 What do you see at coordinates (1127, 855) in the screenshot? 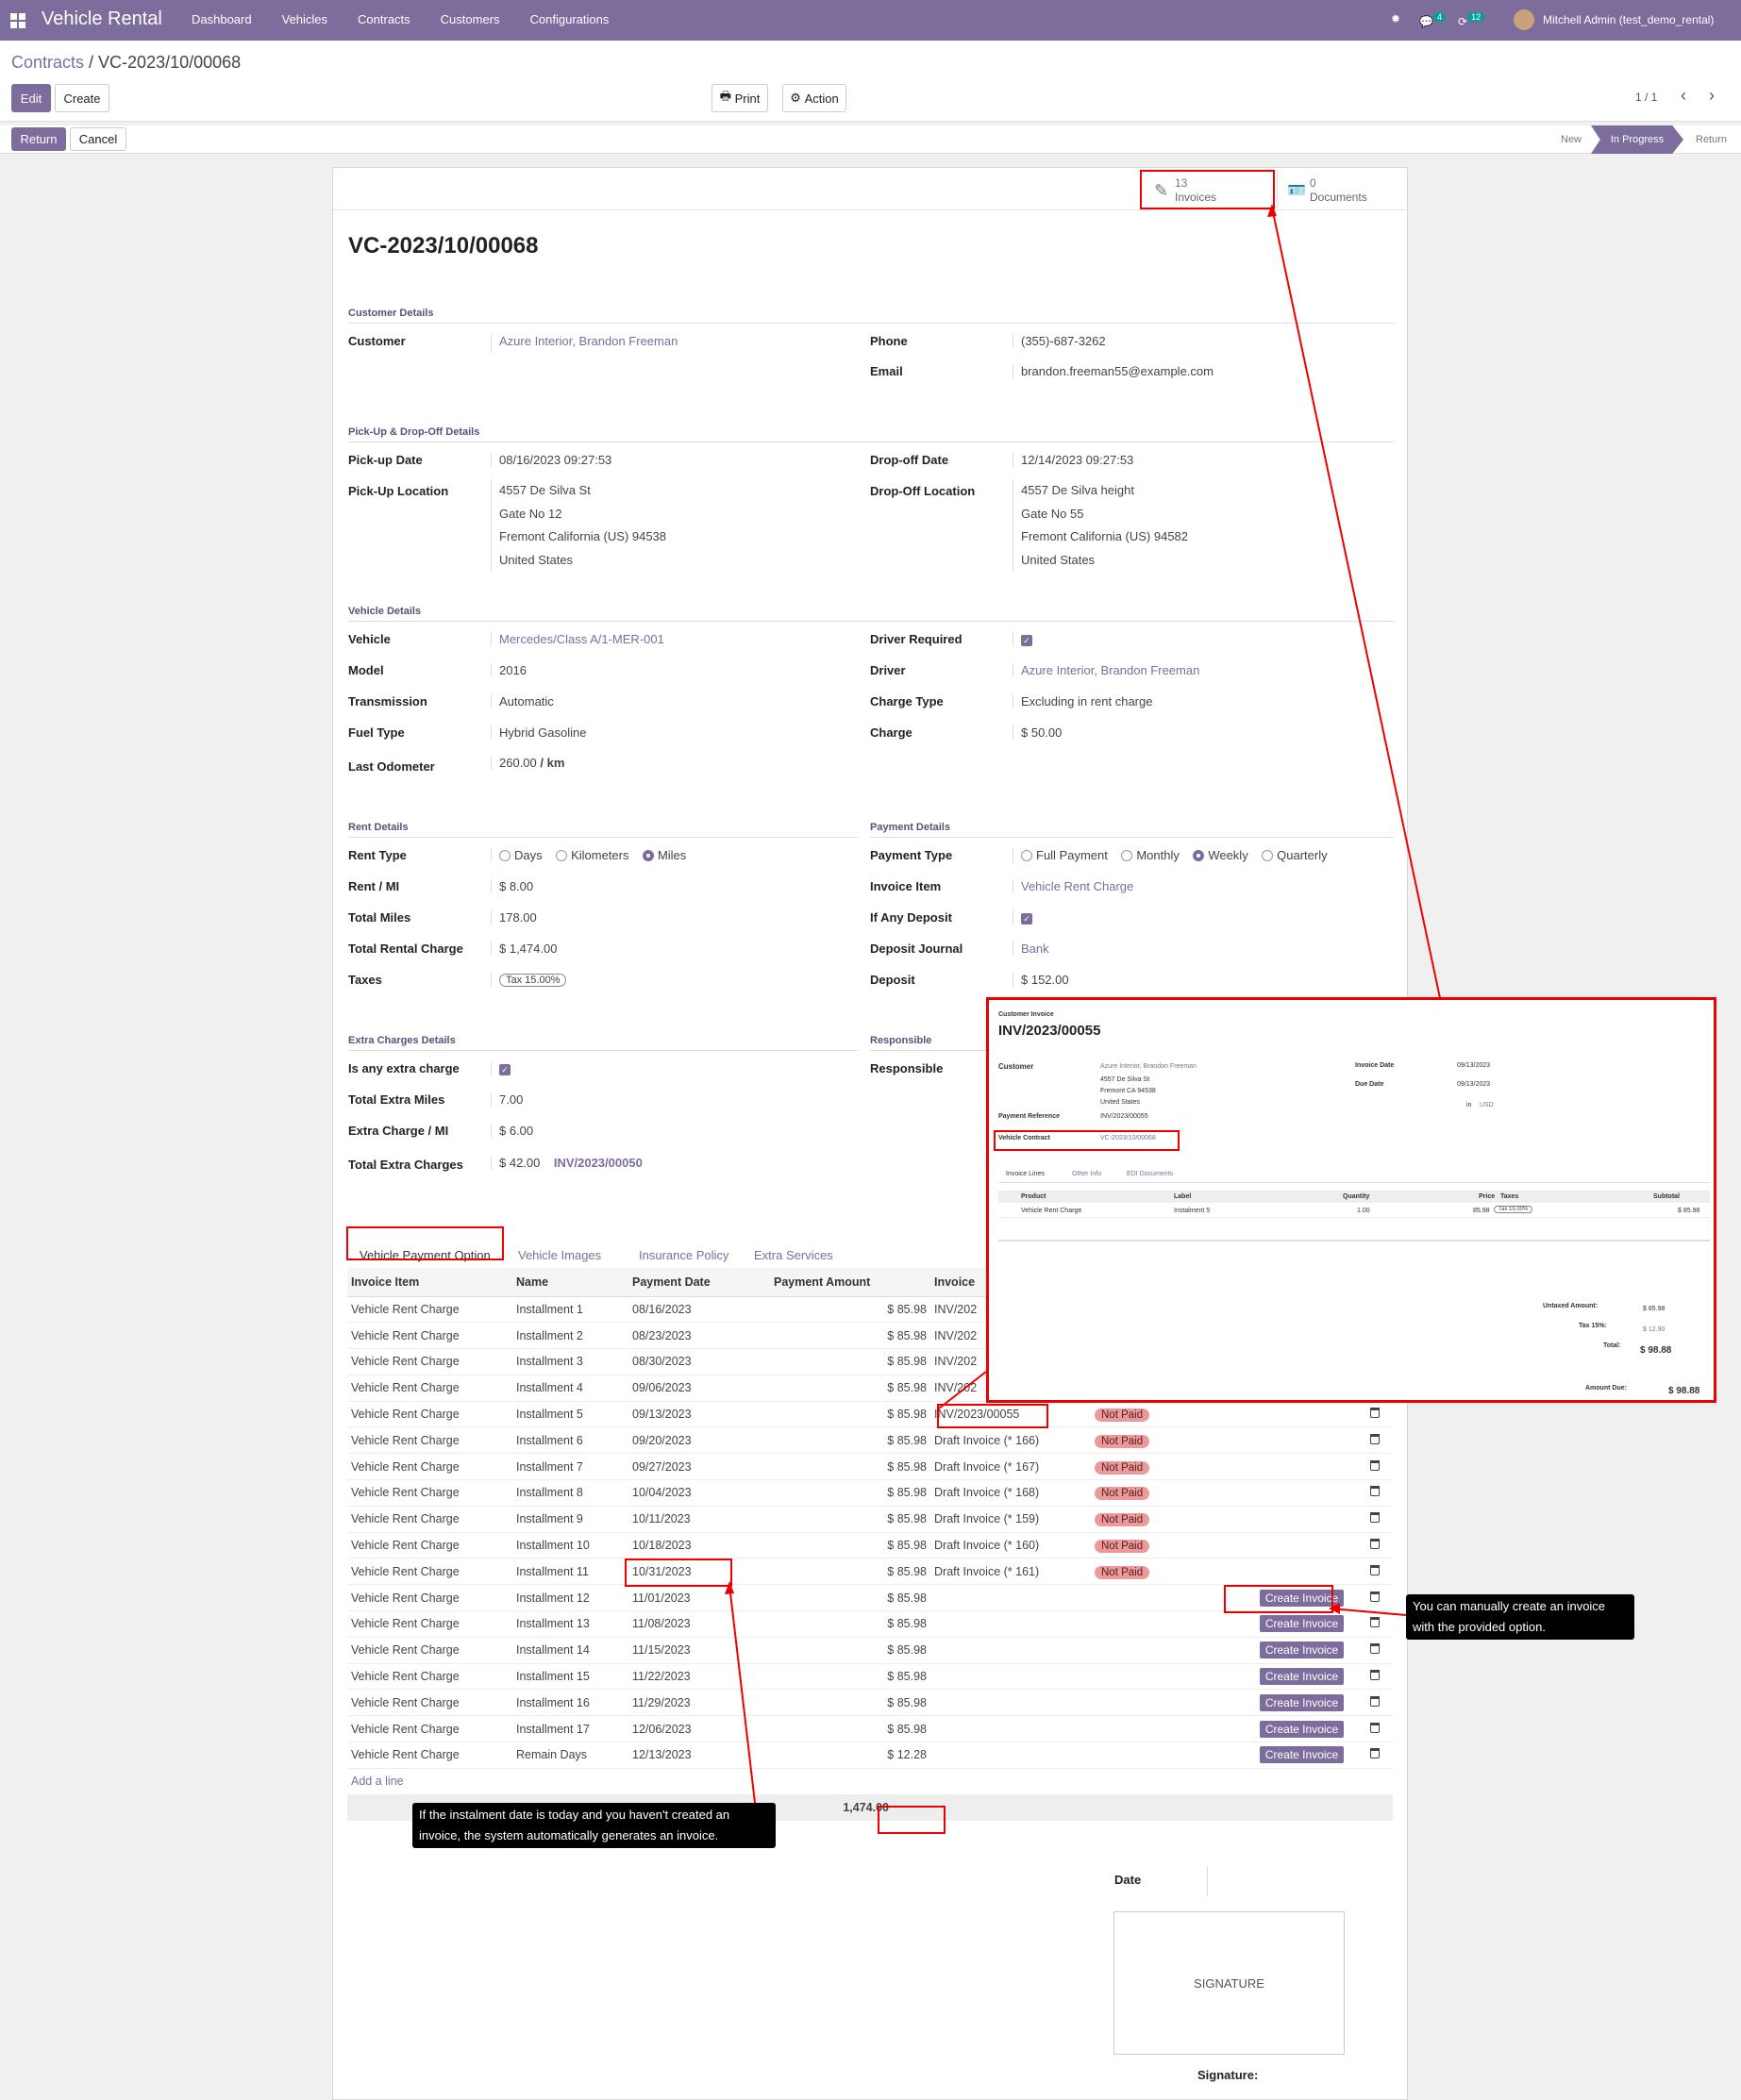
I see `radio-monthly` at bounding box center [1127, 855].